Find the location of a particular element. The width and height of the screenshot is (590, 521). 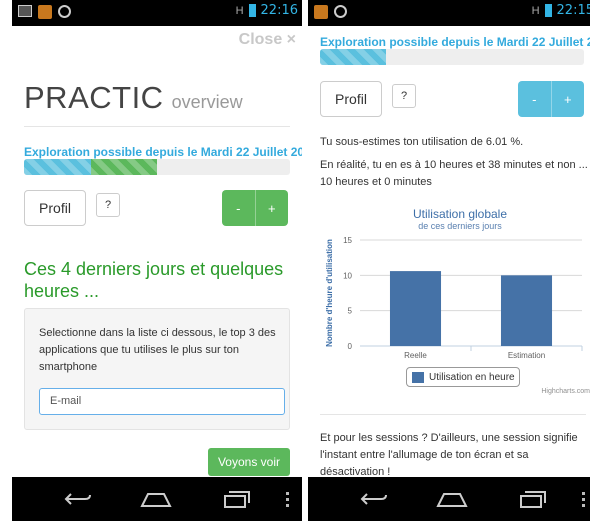

chart-legend: Utilisation en heure is located at coordinates (463, 377).